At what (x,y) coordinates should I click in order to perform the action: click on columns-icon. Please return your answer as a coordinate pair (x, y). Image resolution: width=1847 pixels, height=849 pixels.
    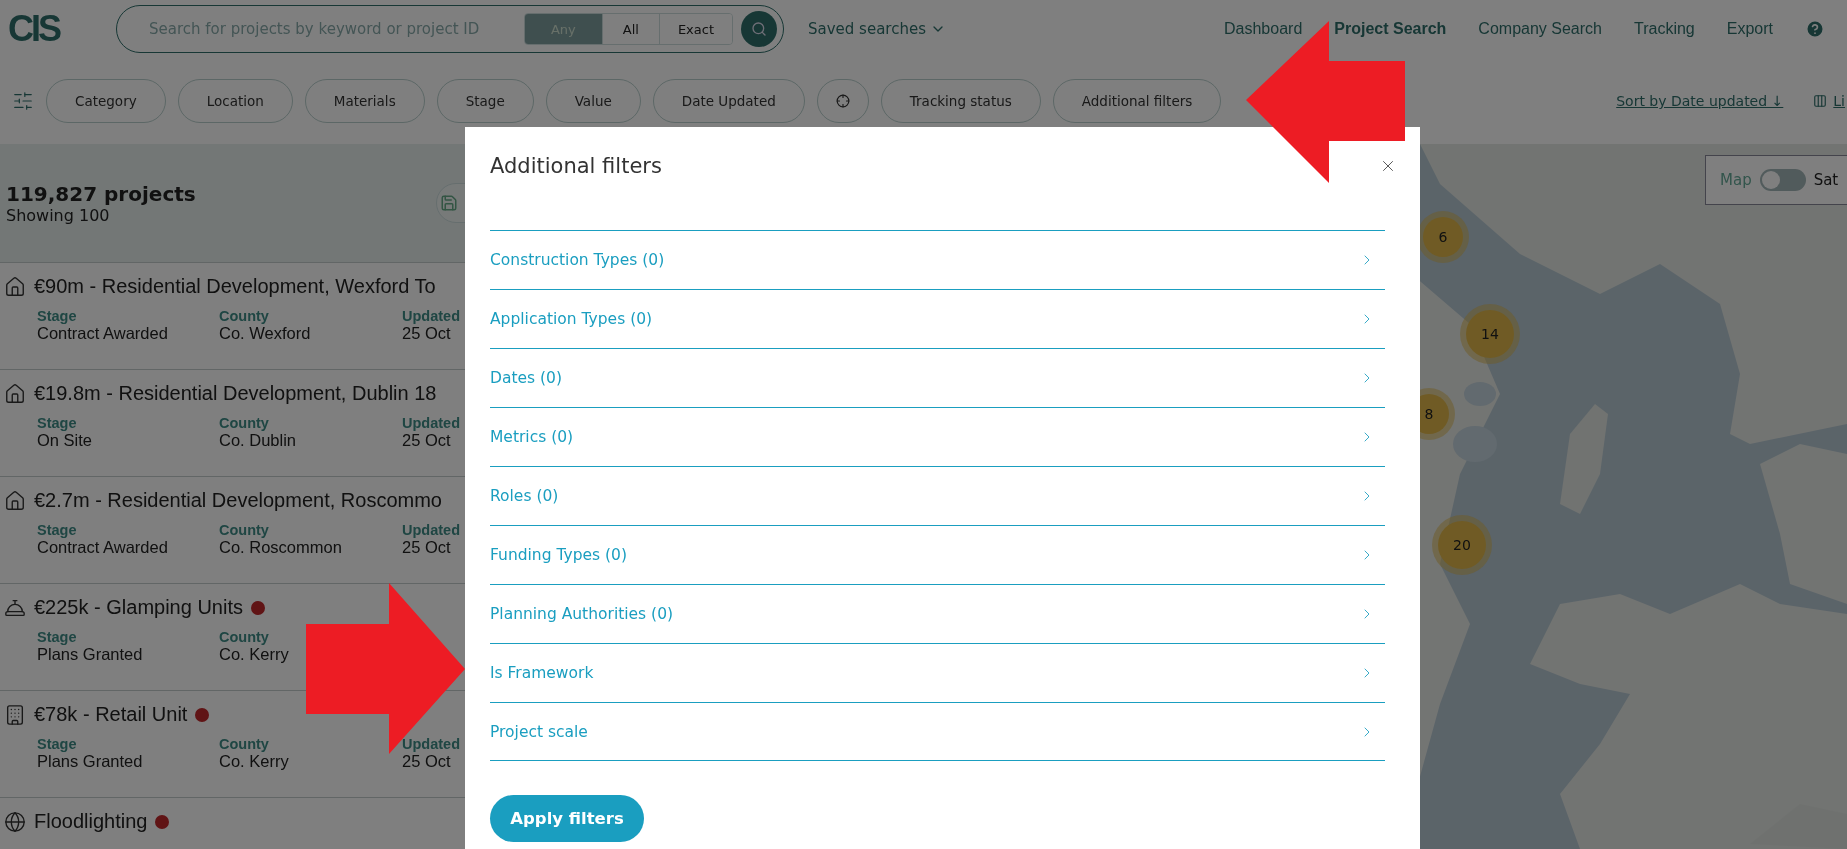
    Looking at the image, I should click on (1820, 101).